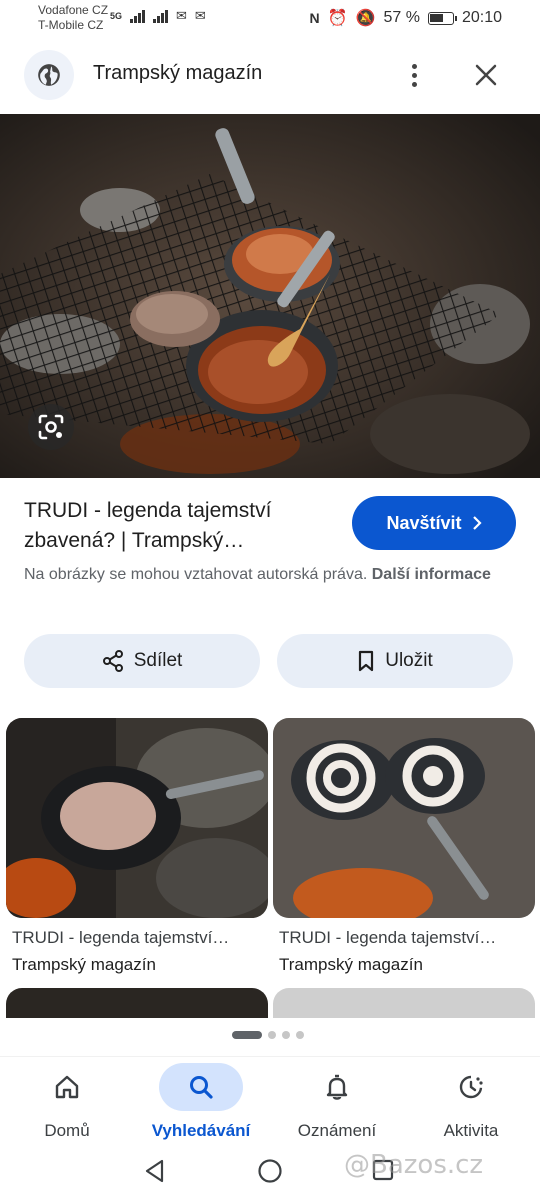  What do you see at coordinates (337, 1130) in the screenshot?
I see `nav-notifications-label: Oznámení` at bounding box center [337, 1130].